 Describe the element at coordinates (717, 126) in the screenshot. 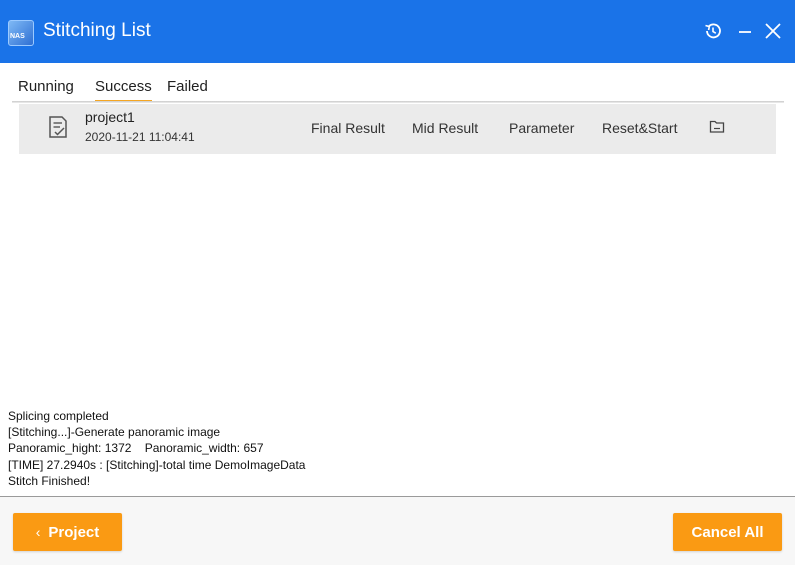

I see `folder-icon` at that location.